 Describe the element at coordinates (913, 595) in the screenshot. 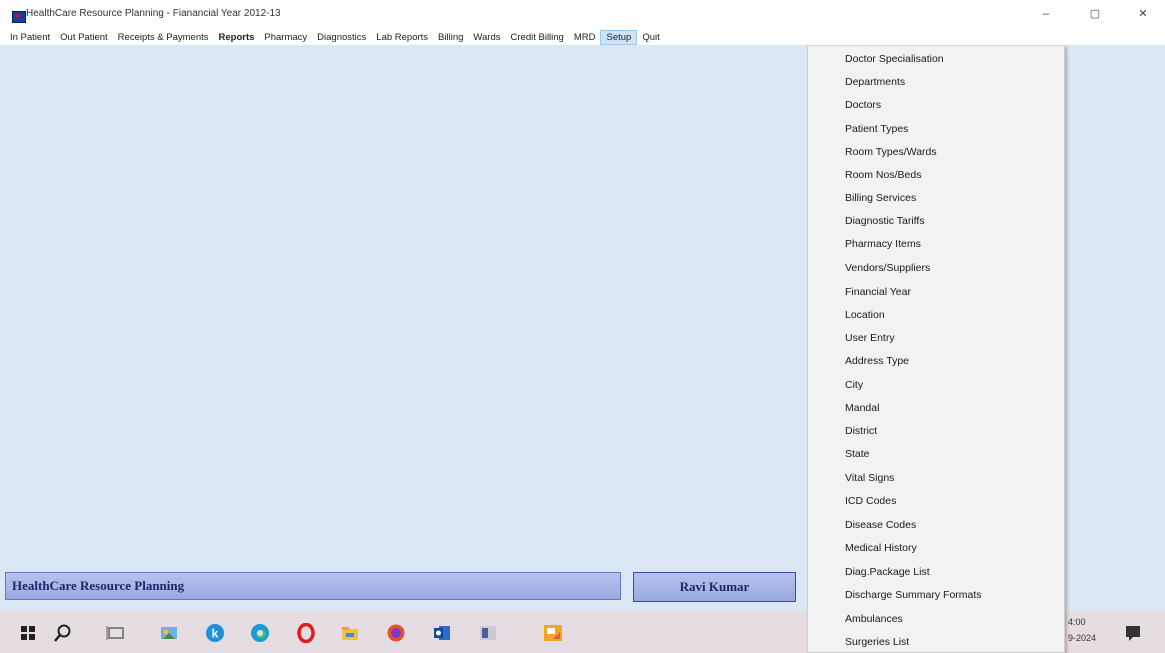

I see `menu-item-discharge-summary-formats: Discharge Summary Formats` at that location.